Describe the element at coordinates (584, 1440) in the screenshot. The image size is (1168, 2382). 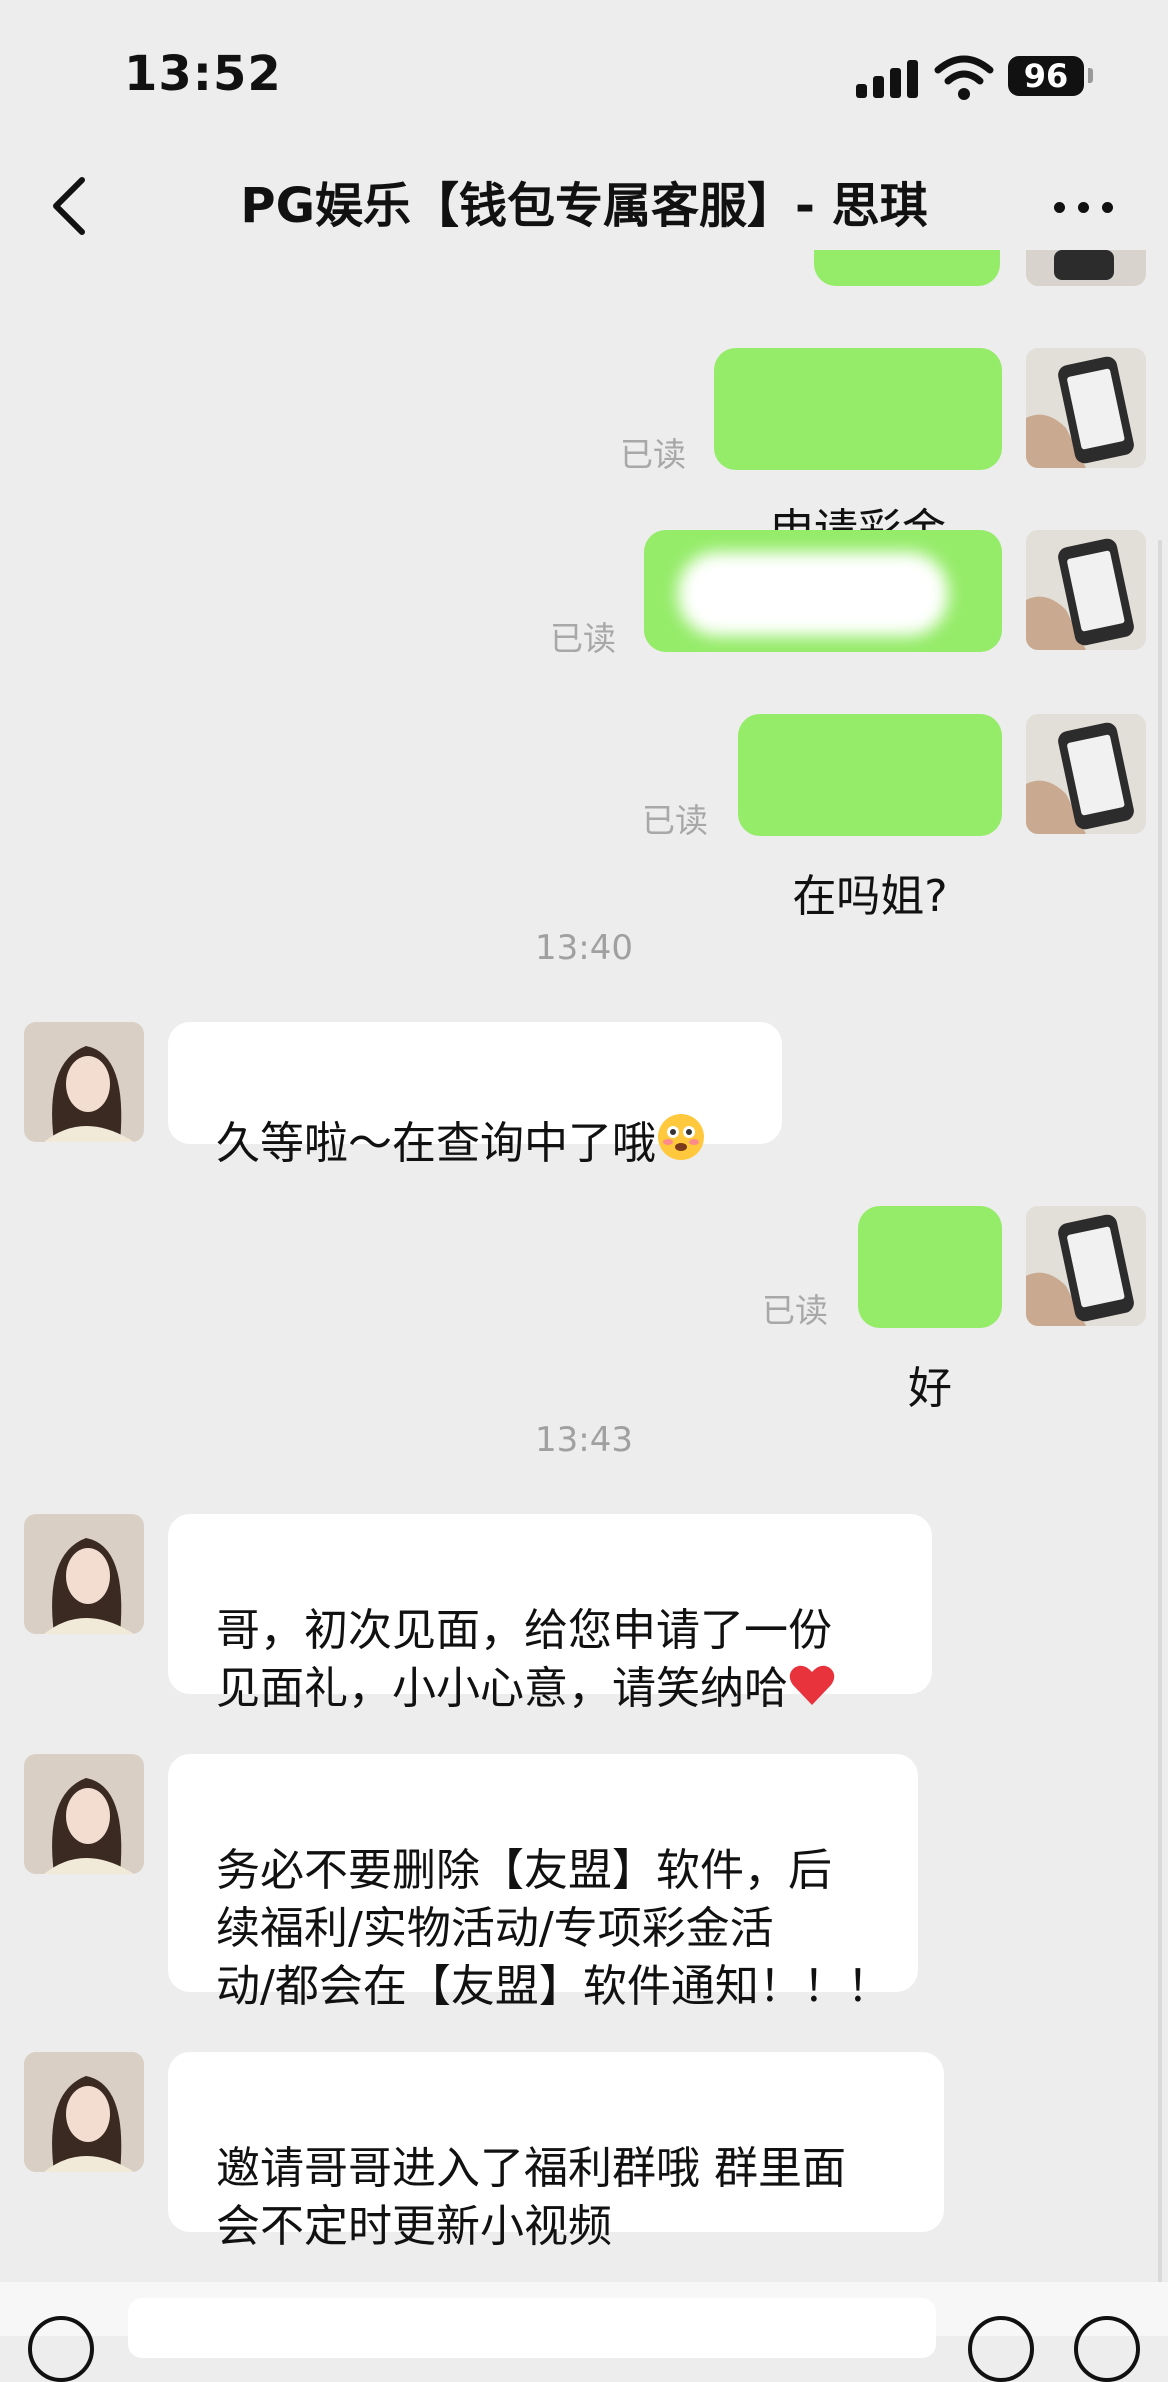
I see `timestamp: 13:43` at that location.